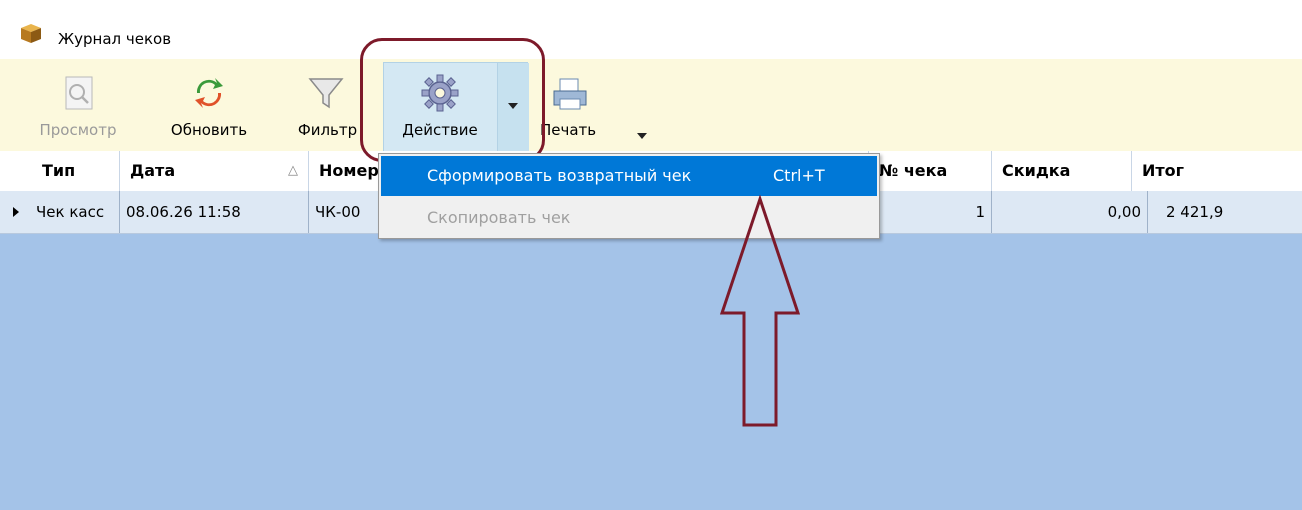 Image resolution: width=1302 pixels, height=510 pixels. I want to click on box-icon, so click(31, 33).